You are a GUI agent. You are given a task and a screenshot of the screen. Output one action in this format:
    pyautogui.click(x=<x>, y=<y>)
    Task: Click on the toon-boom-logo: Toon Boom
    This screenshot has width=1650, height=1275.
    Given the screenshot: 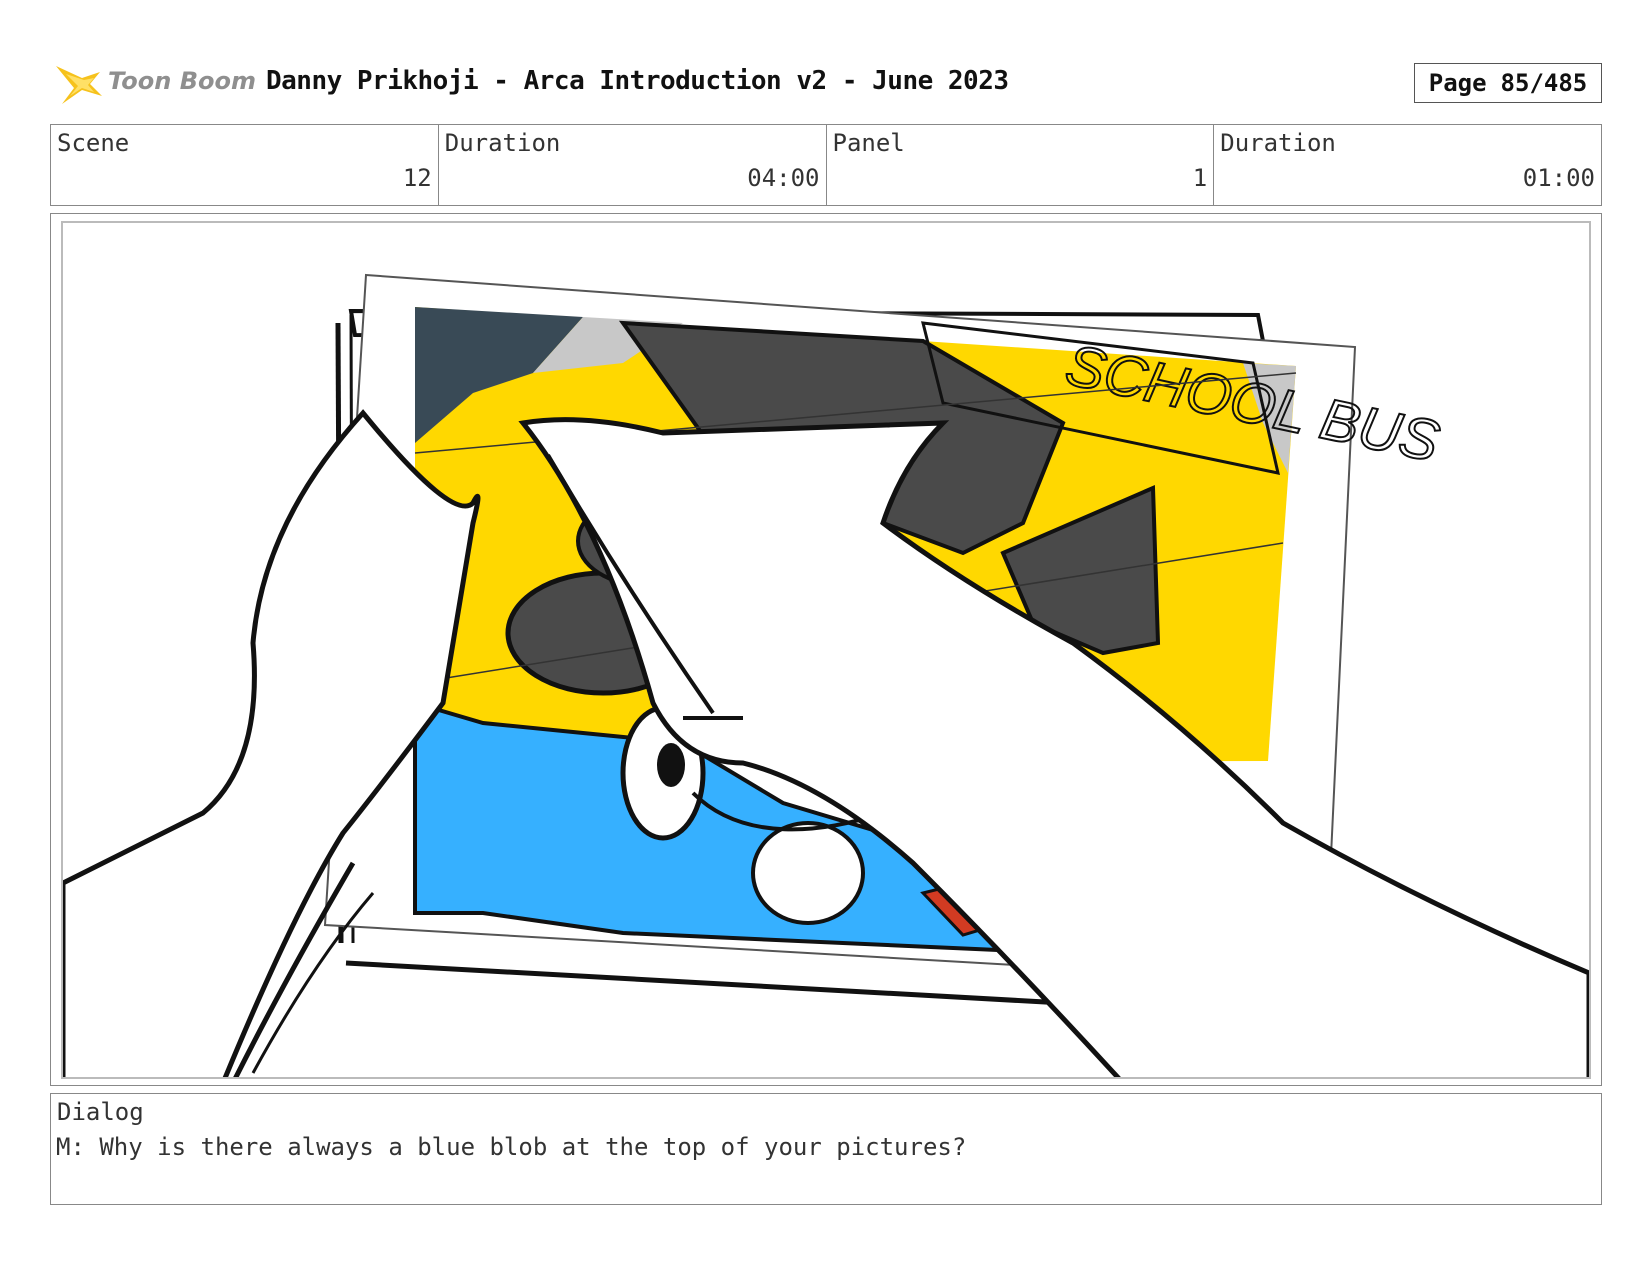 What is the action you would take?
    pyautogui.click(x=154, y=84)
    